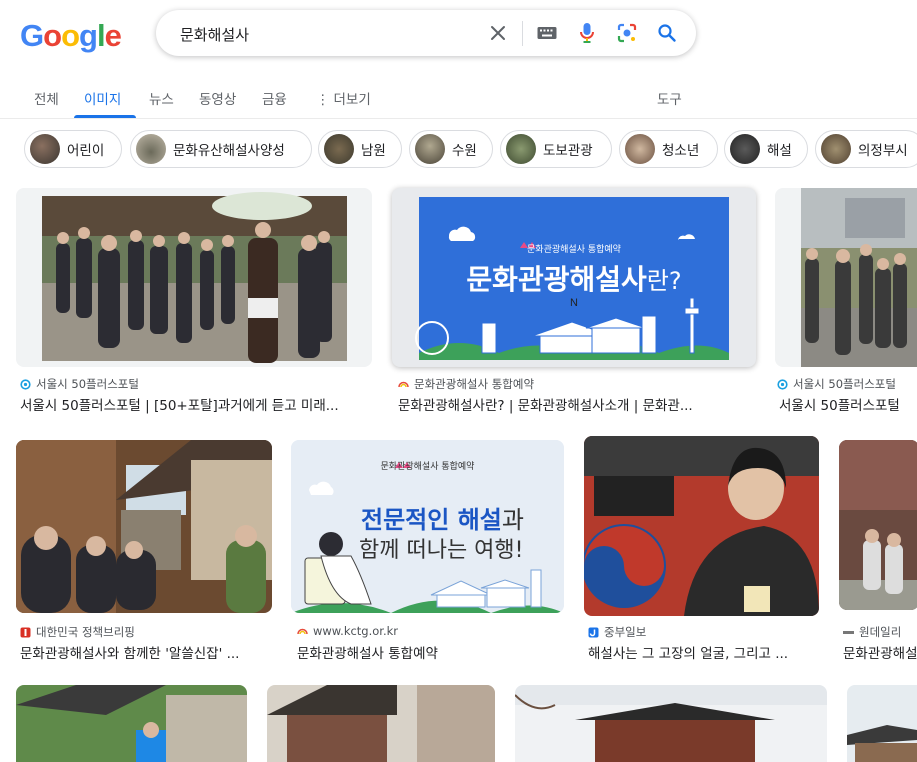 The image size is (917, 762). I want to click on tab-videos: 동영상, so click(217, 98).